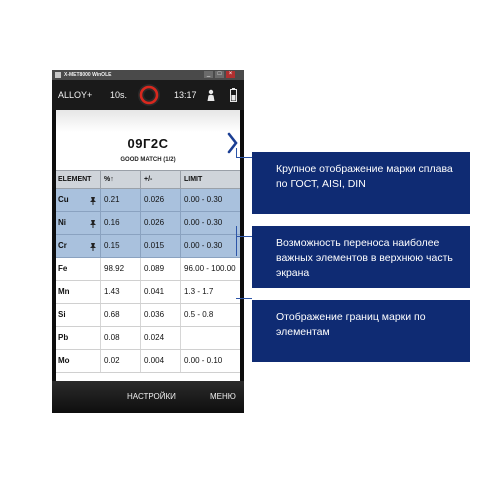  Describe the element at coordinates (64, 291) in the screenshot. I see `element-symbol: Mn` at that location.